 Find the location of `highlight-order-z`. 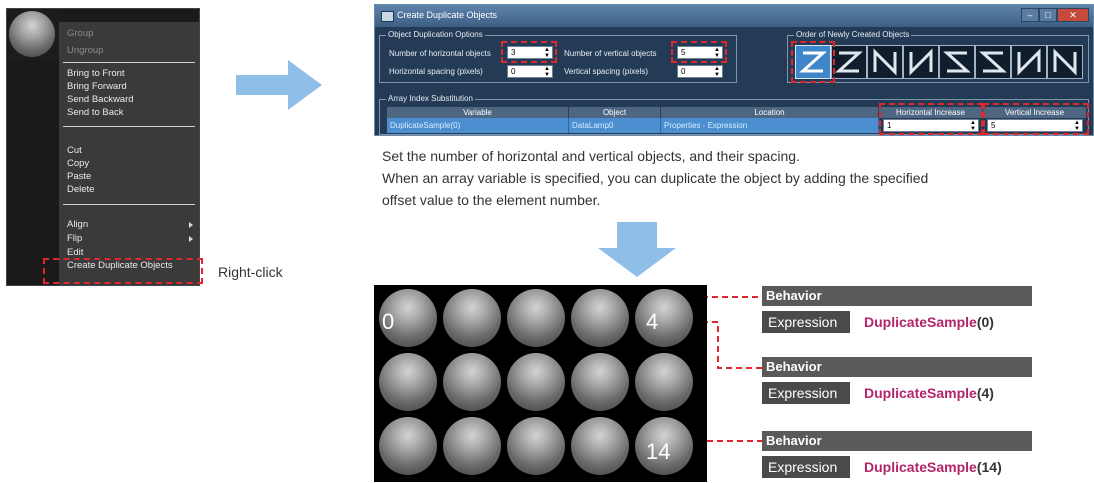

highlight-order-z is located at coordinates (813, 62).